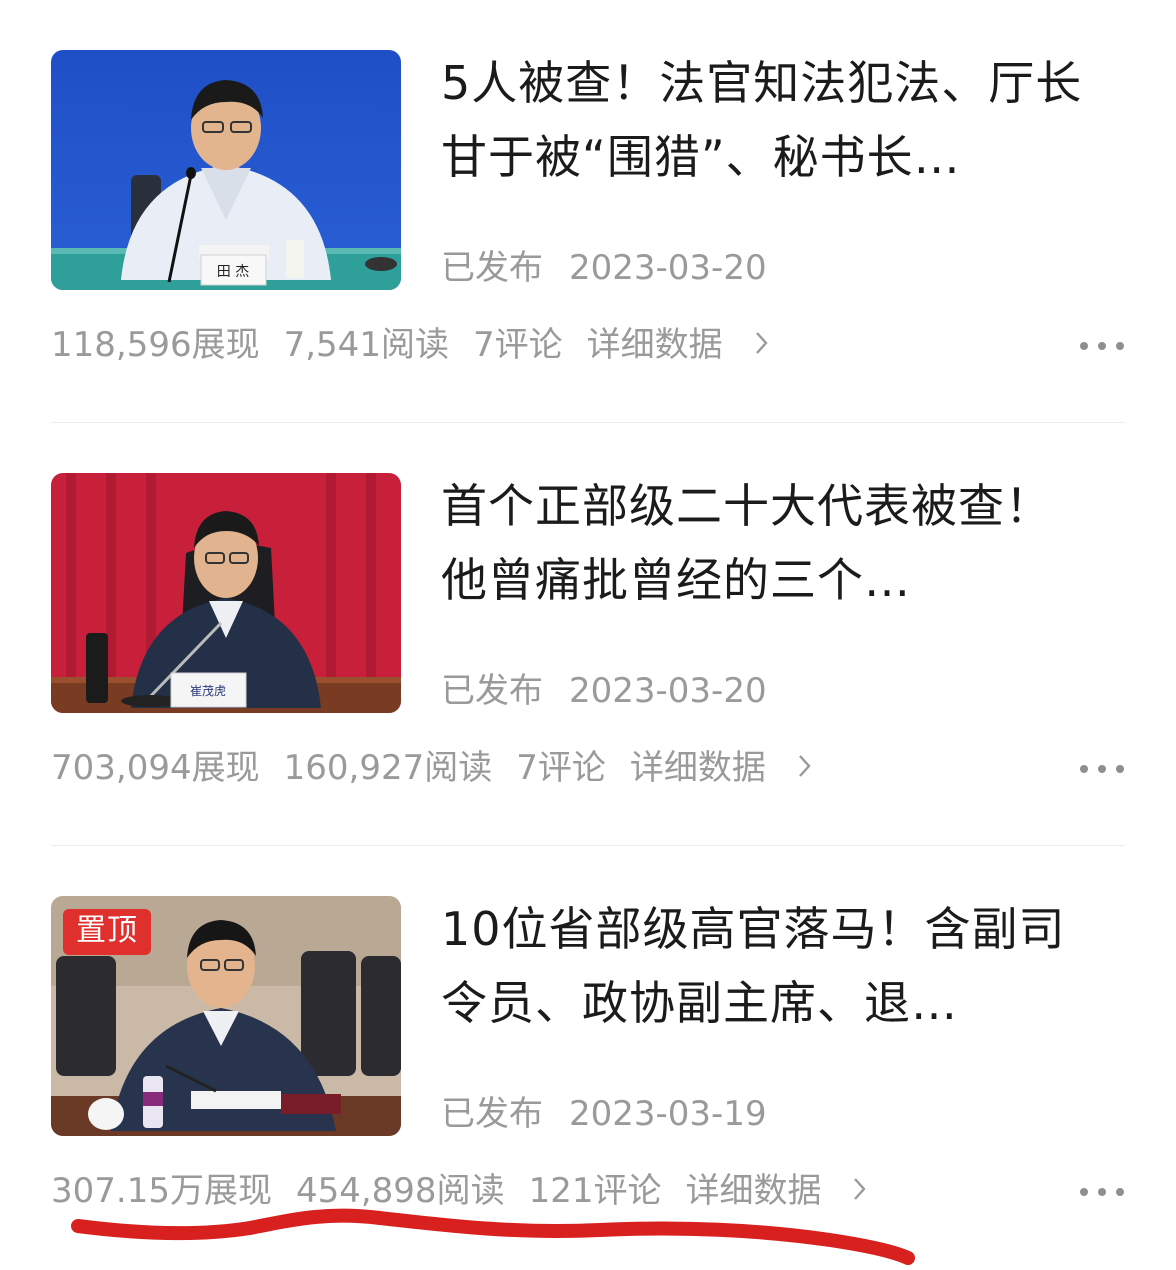 Image resolution: width=1176 pixels, height=1270 pixels. I want to click on article-thumbnail: 置顶, so click(226, 1016).